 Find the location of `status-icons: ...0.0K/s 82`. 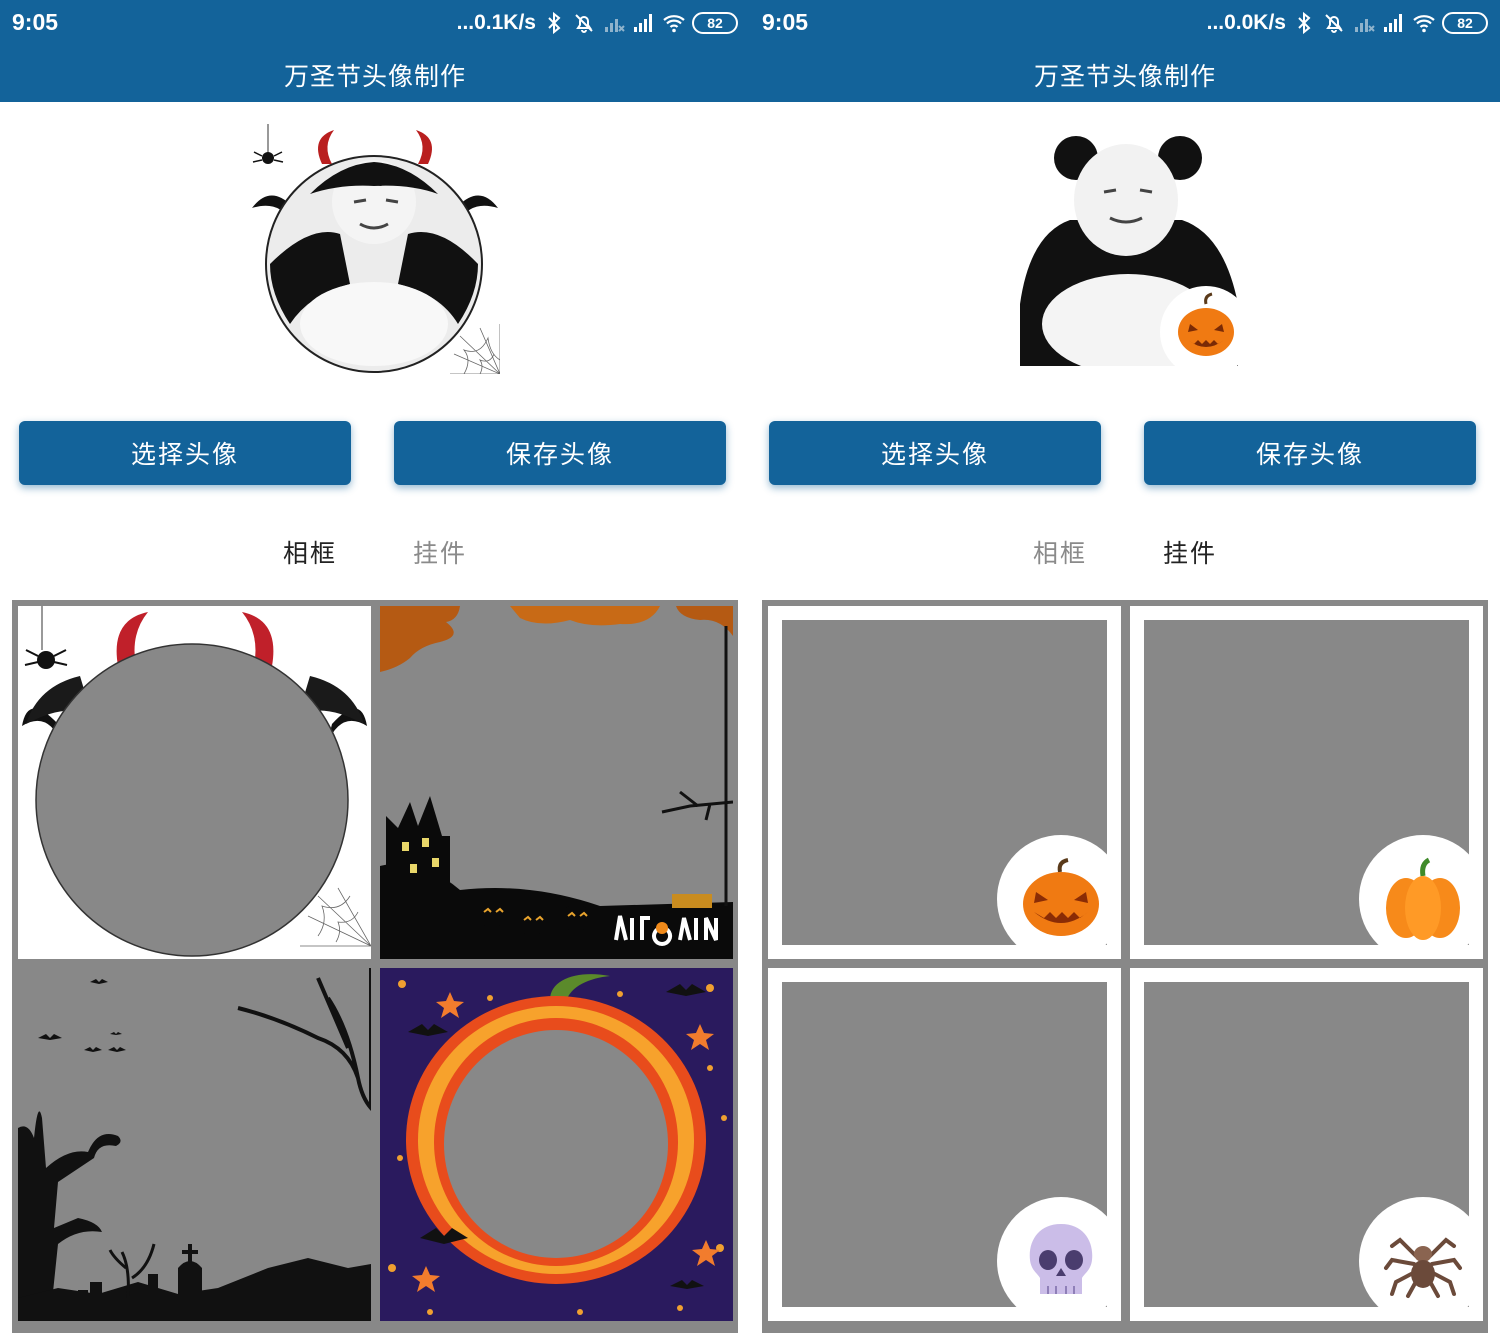

status-icons: ...0.0K/s 82 is located at coordinates (1347, 23).